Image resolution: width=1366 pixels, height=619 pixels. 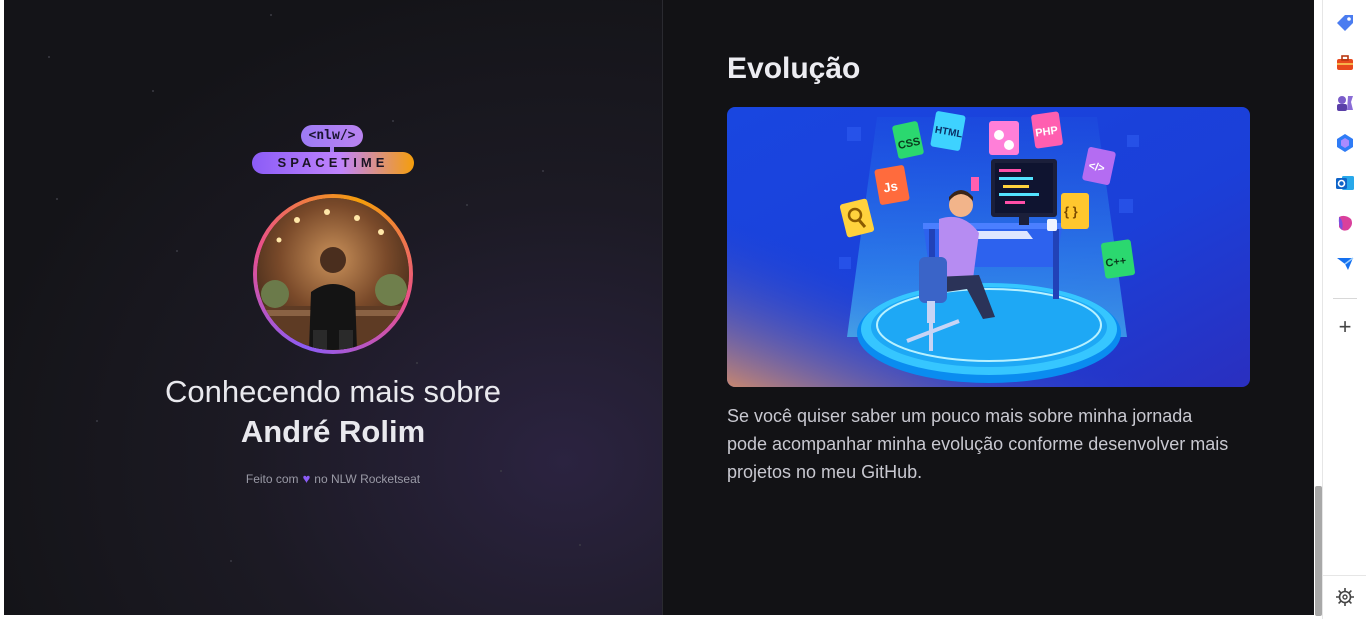 What do you see at coordinates (333, 412) in the screenshot?
I see `intro-text: Conhecendo mais sobre André Rolim` at bounding box center [333, 412].